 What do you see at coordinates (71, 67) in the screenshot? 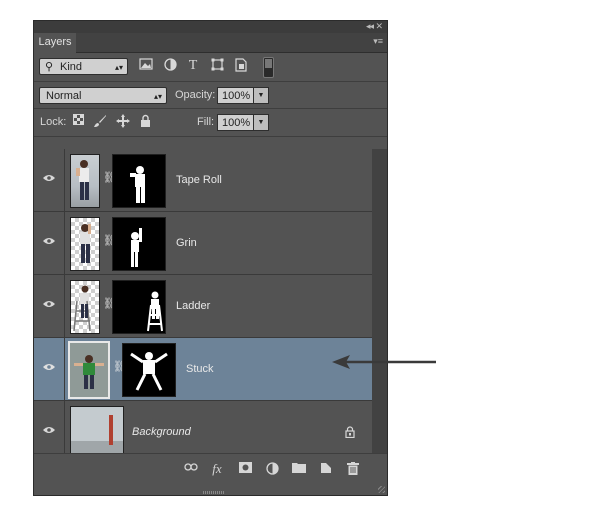
I see `filter-kind-label: Kind` at bounding box center [71, 67].